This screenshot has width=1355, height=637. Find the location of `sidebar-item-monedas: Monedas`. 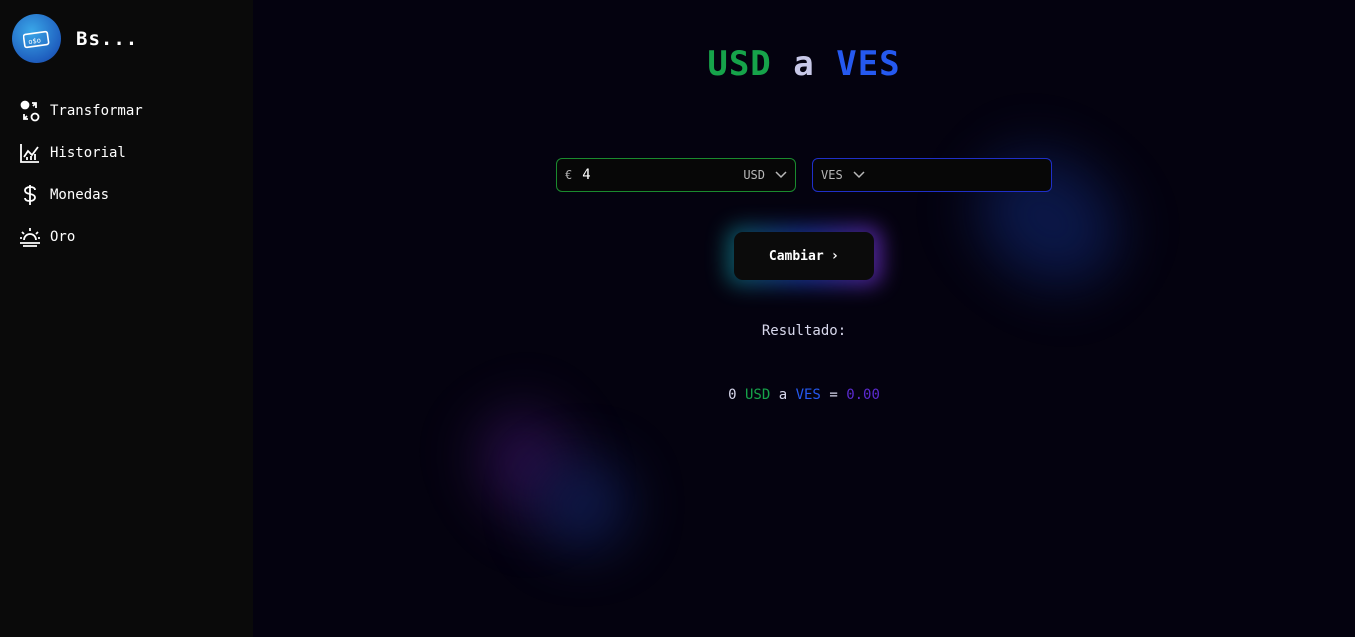

sidebar-item-monedas: Monedas is located at coordinates (80, 195).